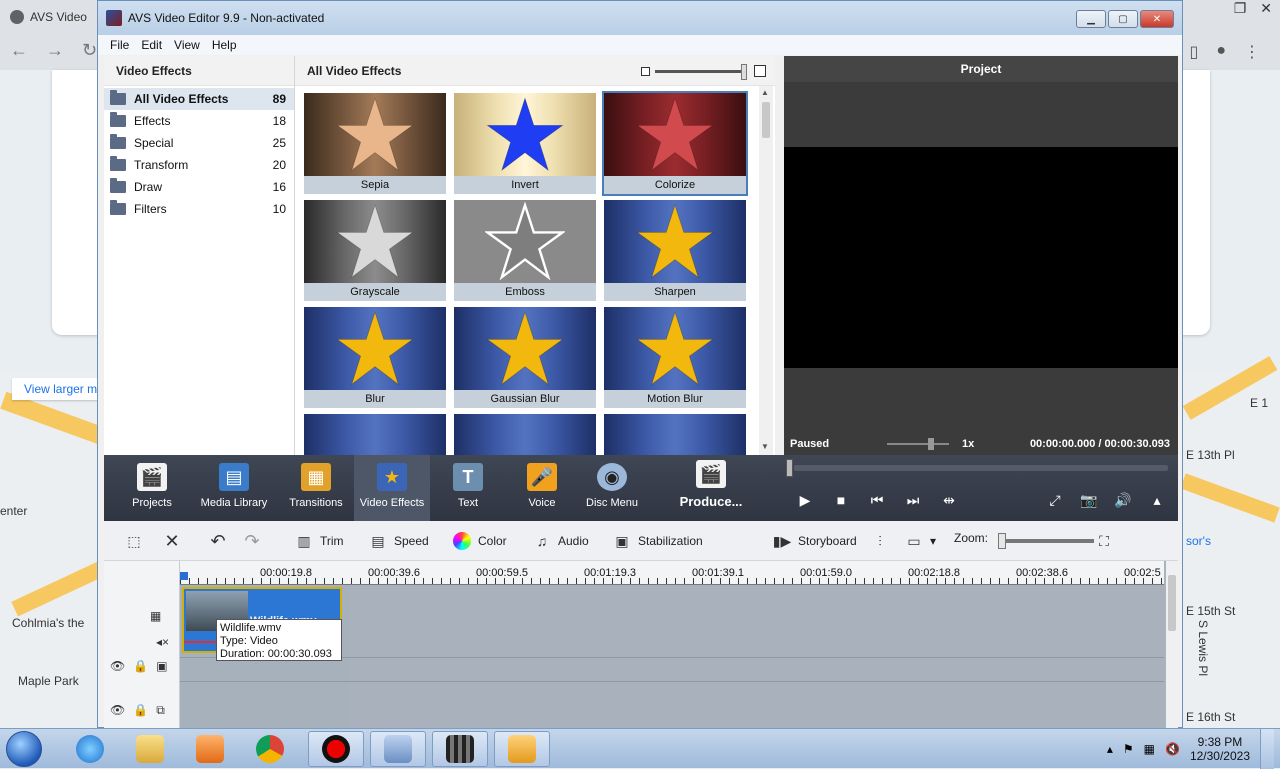 Image resolution: width=1280 pixels, height=769 pixels. I want to click on network-warning-icon: ⚑, so click(1128, 749).